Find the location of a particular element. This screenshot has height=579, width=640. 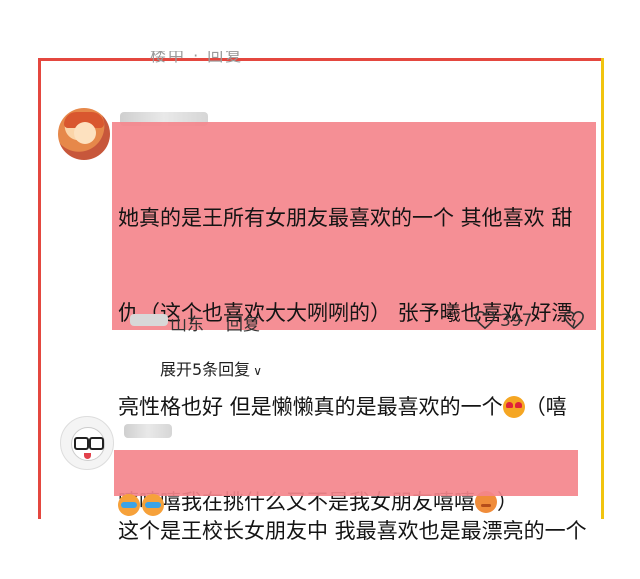

comment-line: 这个是王校长女朋友中 我最喜欢也是最漂亮的一个 is located at coordinates (352, 531).